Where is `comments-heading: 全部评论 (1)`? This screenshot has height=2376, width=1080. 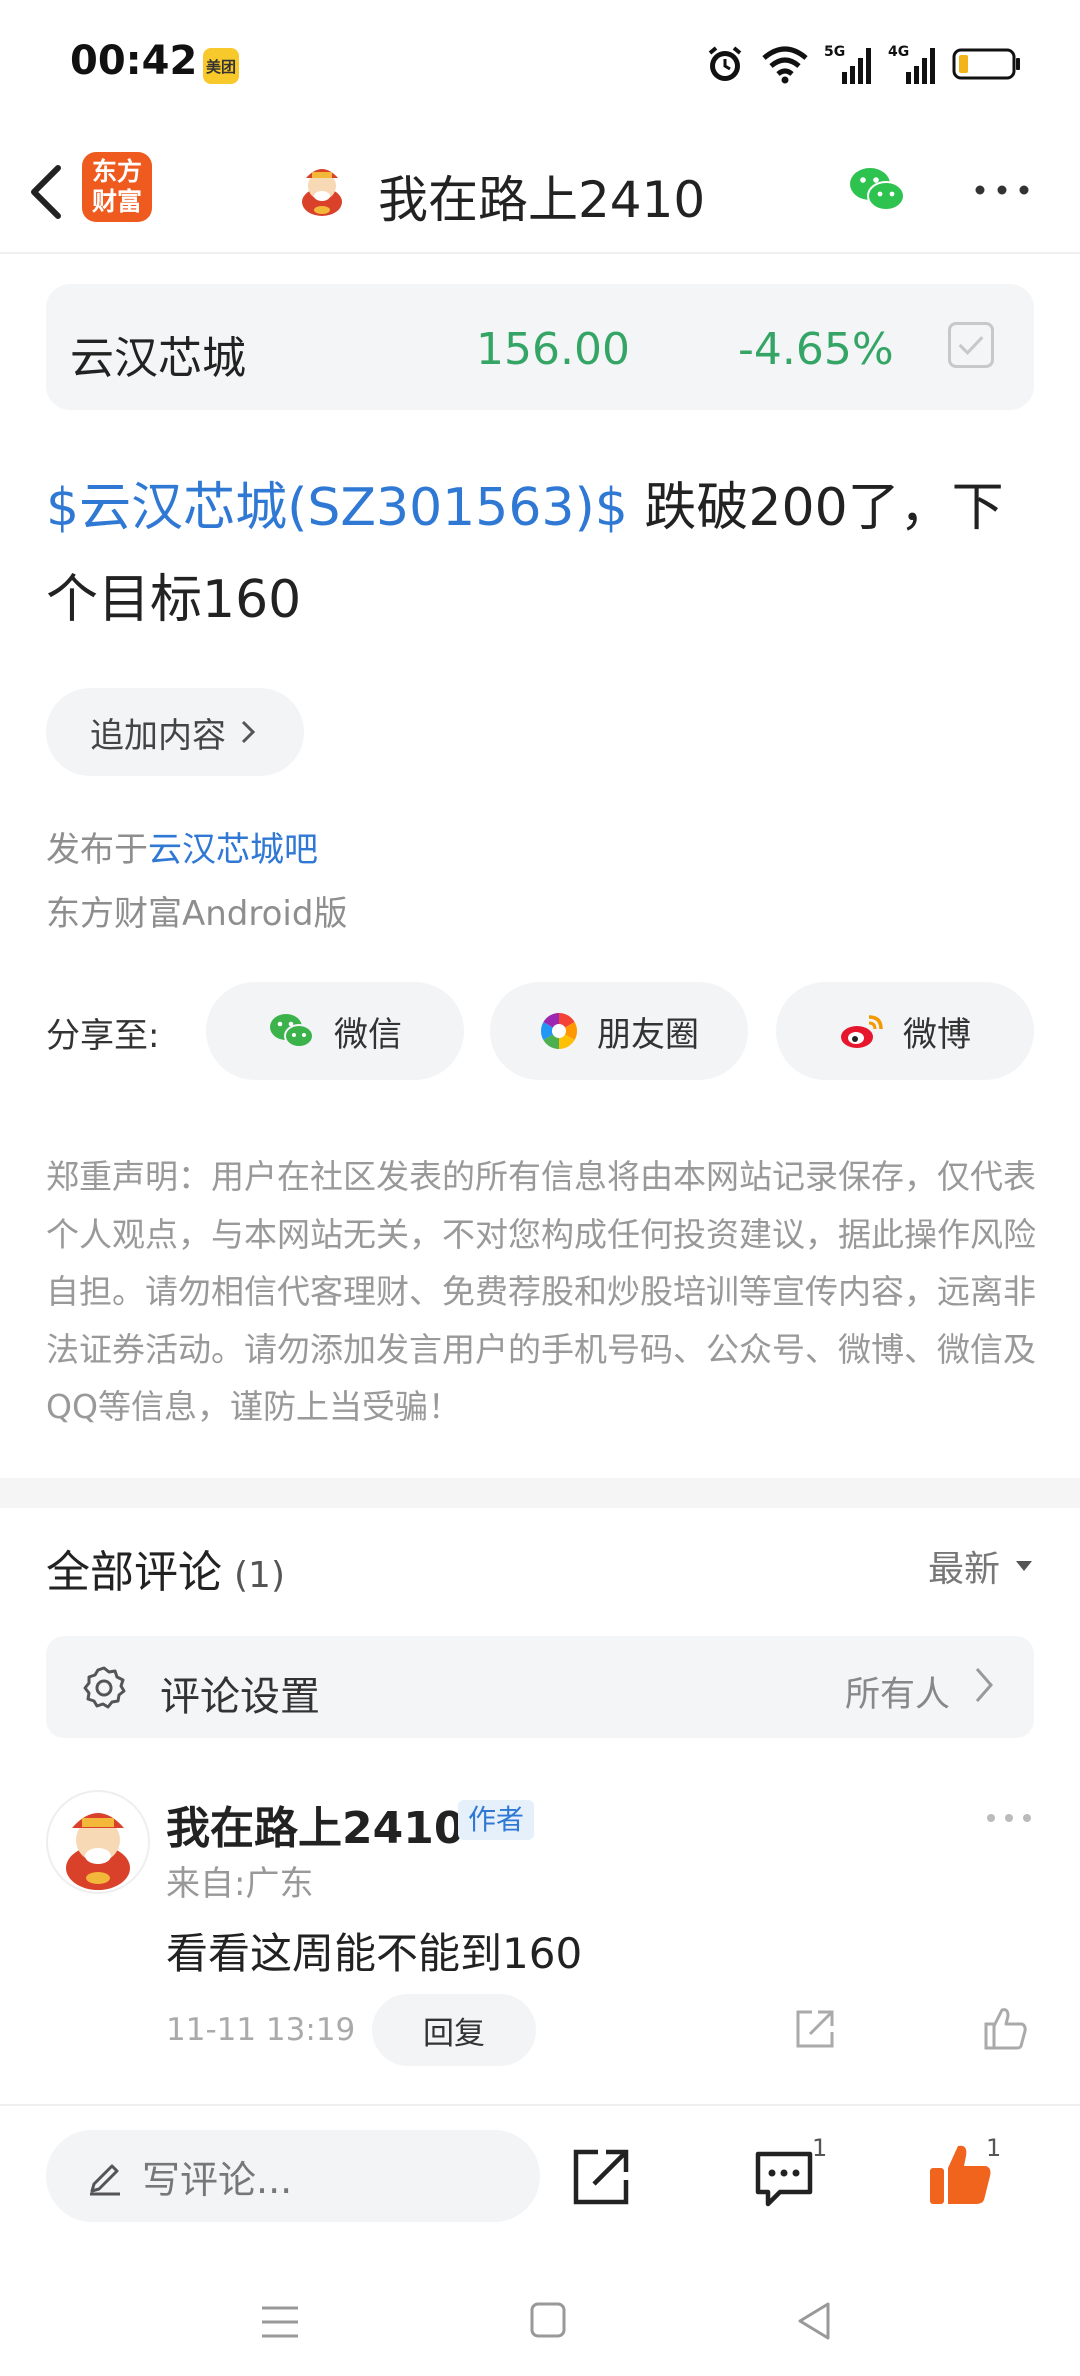 comments-heading: 全部评论 (1) is located at coordinates (165, 1568).